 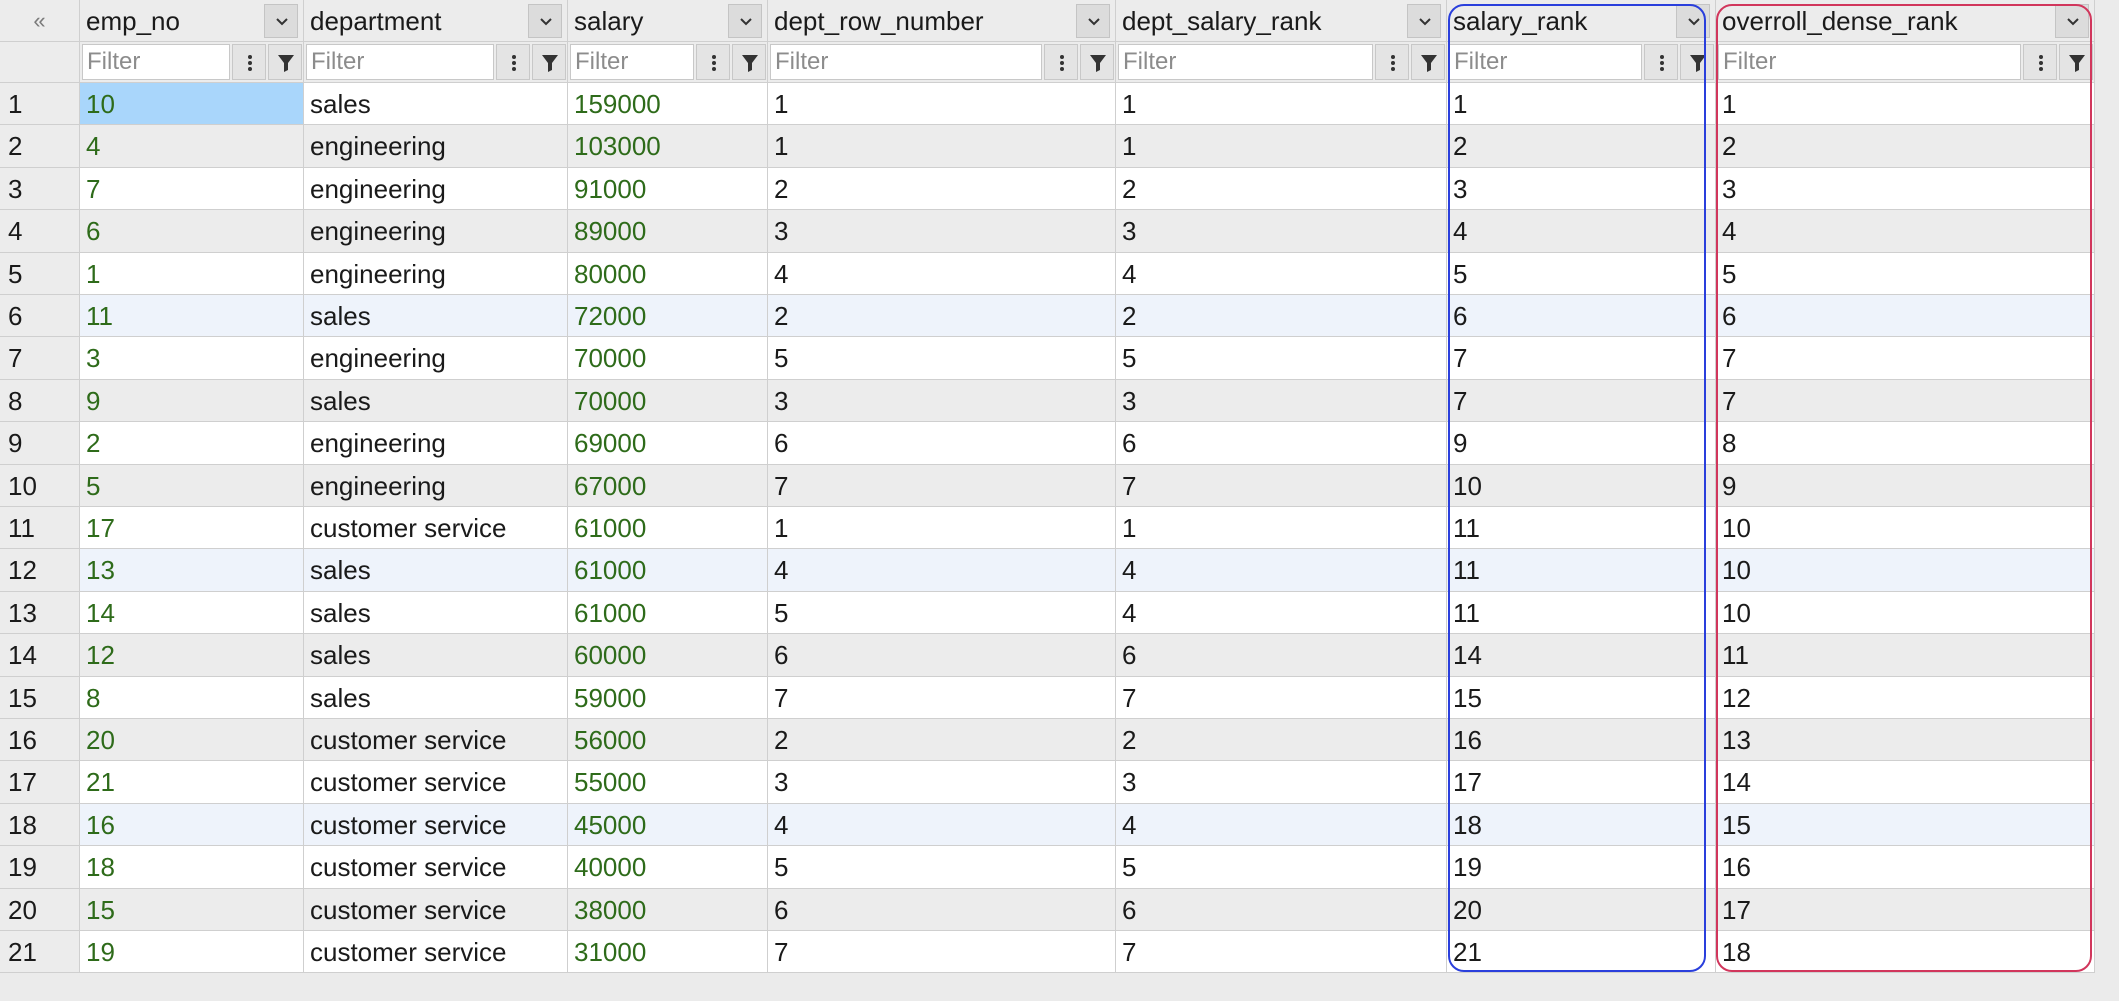 What do you see at coordinates (668, 825) in the screenshot?
I see `table-cell-salary: 45000` at bounding box center [668, 825].